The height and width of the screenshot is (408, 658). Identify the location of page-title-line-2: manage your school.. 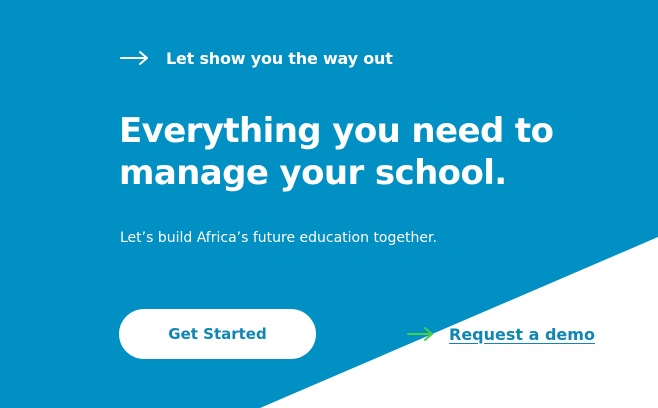
(313, 173).